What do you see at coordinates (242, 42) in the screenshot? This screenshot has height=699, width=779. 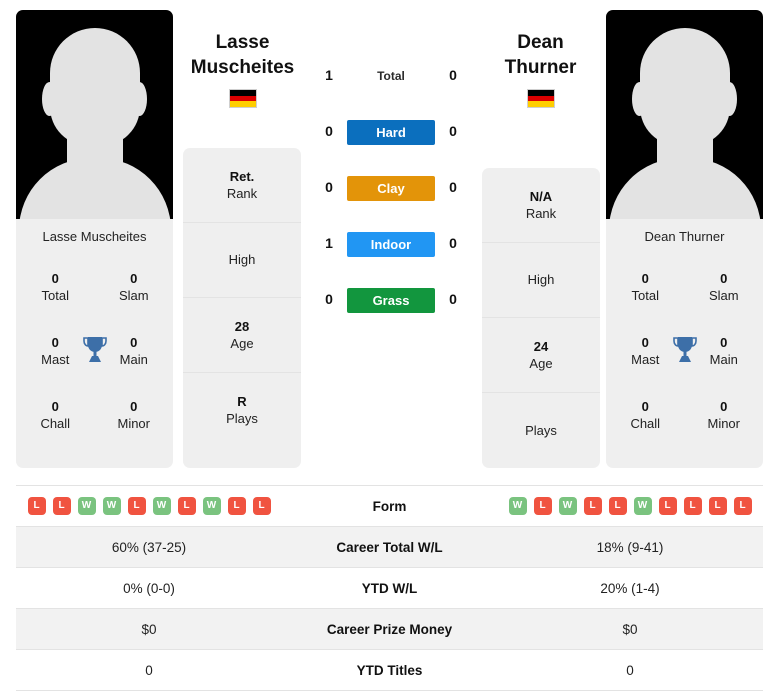 I see `left-player-first-name: Lasse` at bounding box center [242, 42].